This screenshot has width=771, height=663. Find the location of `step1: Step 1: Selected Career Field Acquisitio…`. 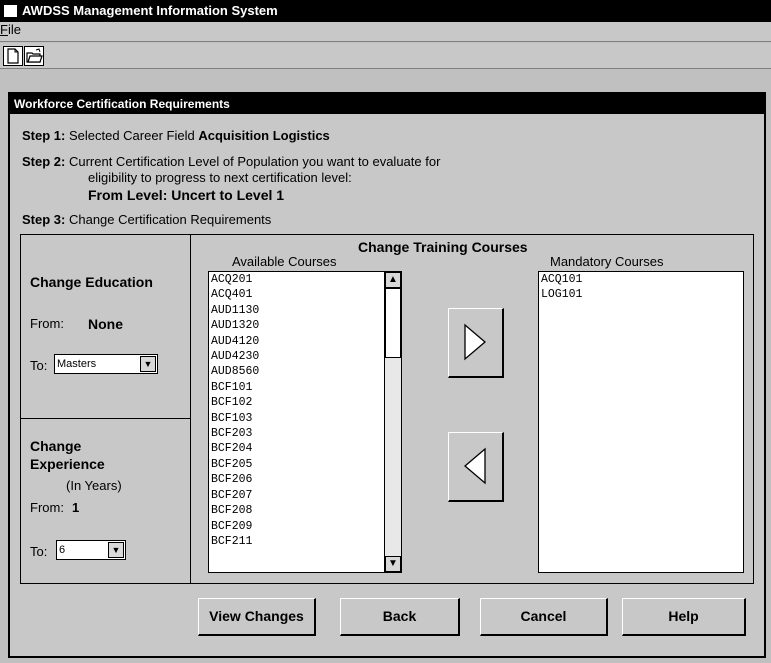

step1: Step 1: Selected Career Field Acquisitio… is located at coordinates (176, 135).